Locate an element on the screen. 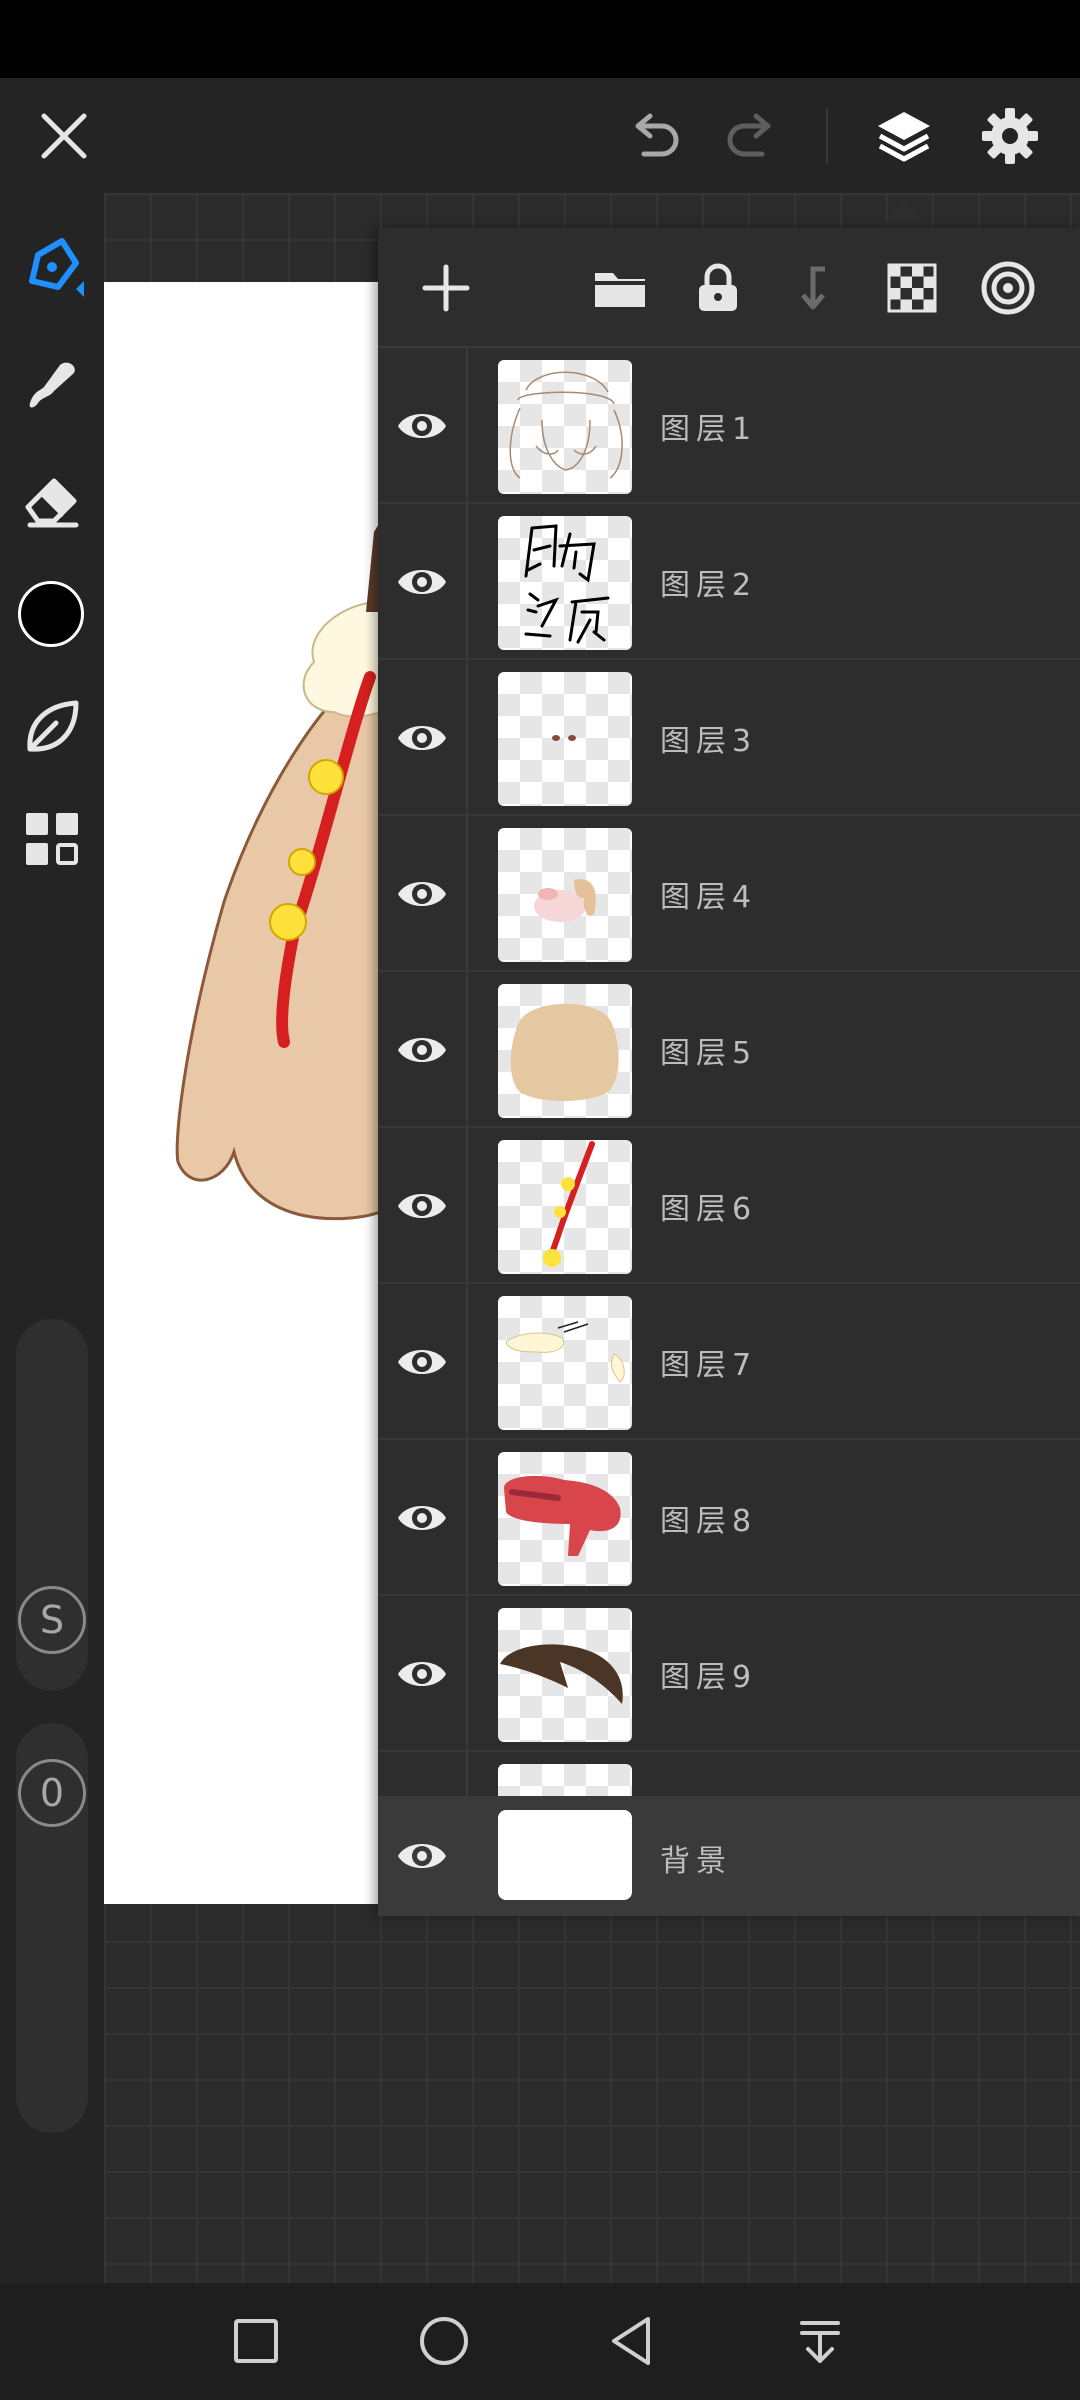 The image size is (1080, 2400). opacity-badge: 0 is located at coordinates (52, 1793).